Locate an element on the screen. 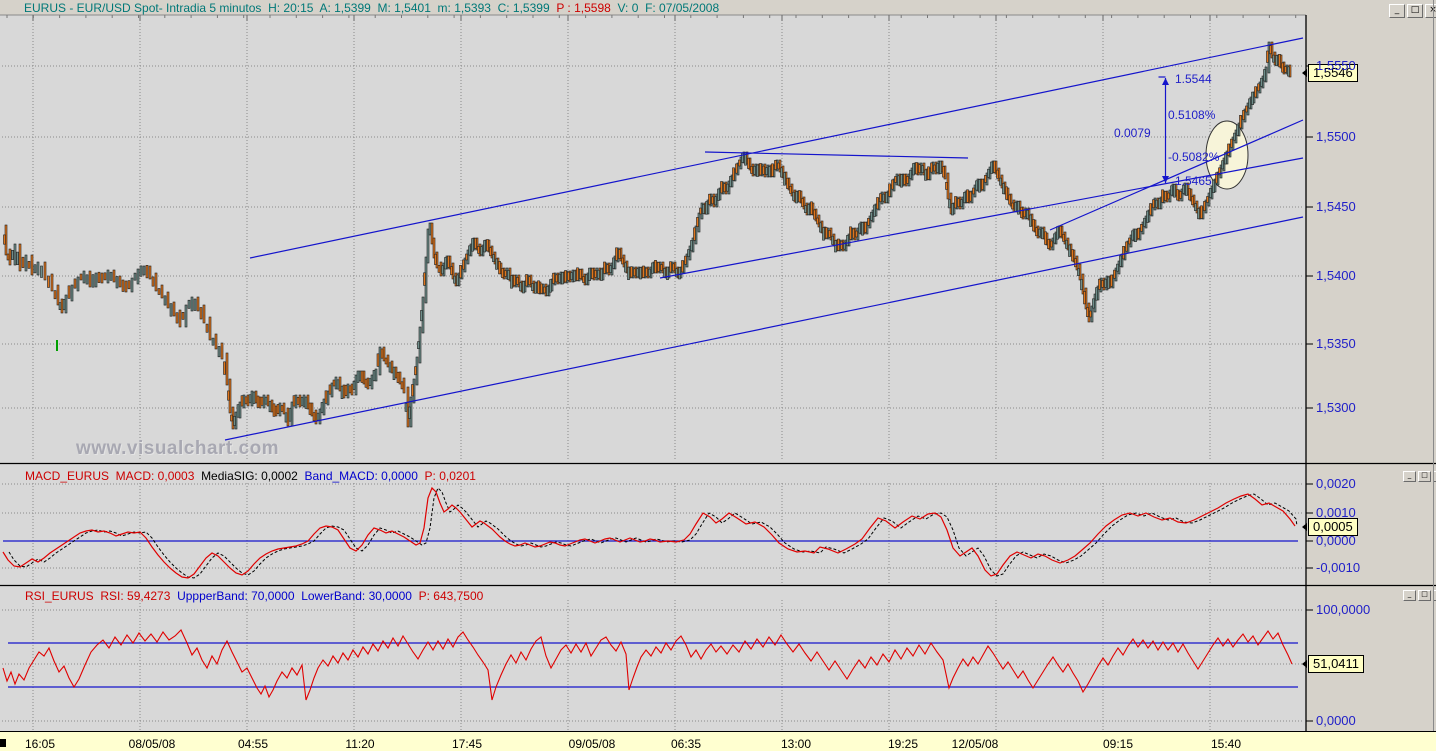 The width and height of the screenshot is (1436, 751). time-axis-label: 17:45 is located at coordinates (467, 744).